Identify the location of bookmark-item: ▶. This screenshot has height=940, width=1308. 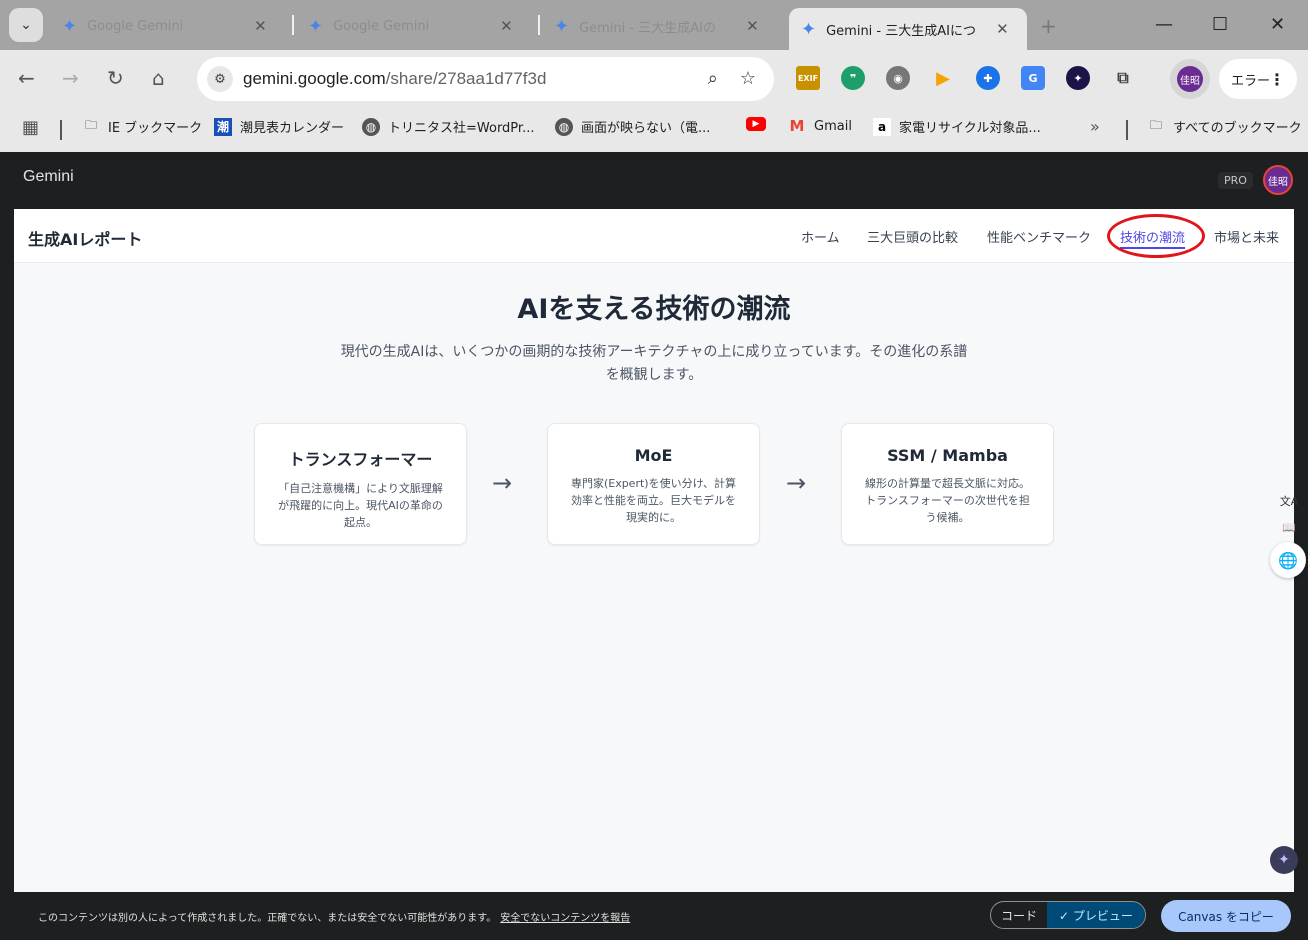
(760, 124).